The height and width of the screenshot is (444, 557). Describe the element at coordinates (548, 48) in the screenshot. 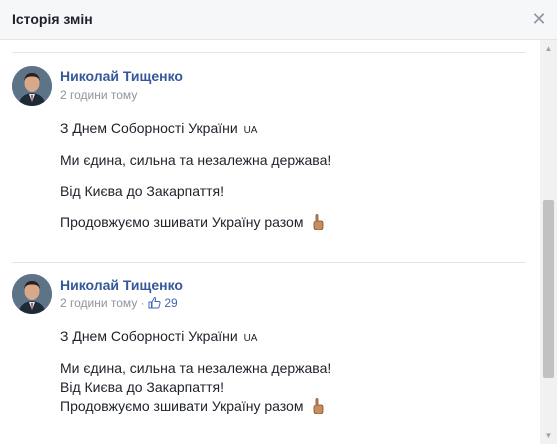

I see `scroll-up-arrow-icon: ▲` at that location.